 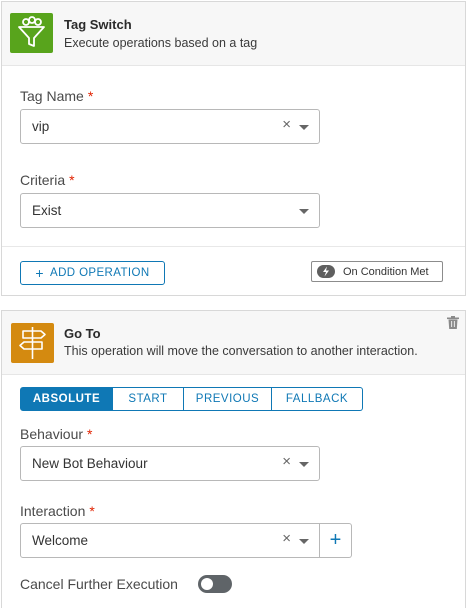 I want to click on add-operation-button: + ADD OPERATION, so click(x=92, y=273).